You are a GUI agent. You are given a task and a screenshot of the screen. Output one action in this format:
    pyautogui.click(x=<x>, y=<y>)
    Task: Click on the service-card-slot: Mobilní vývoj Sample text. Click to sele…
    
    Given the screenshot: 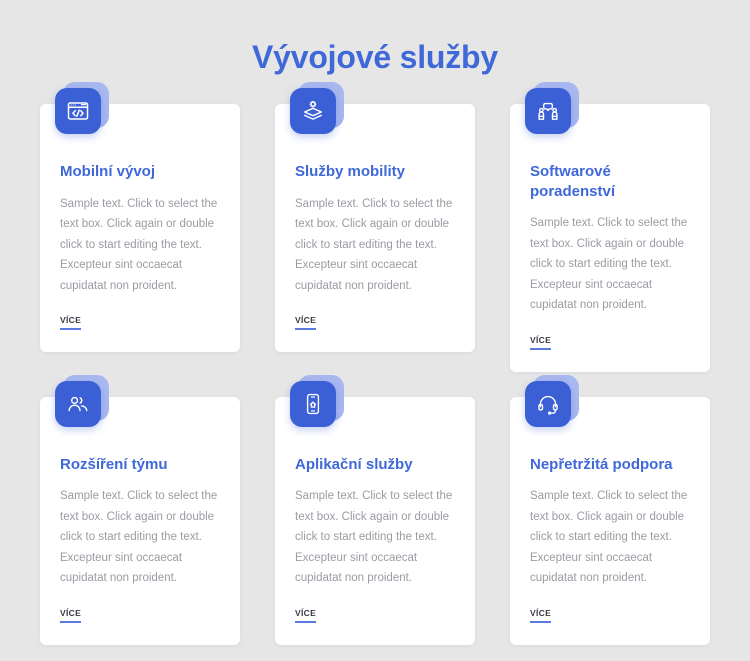 What is the action you would take?
    pyautogui.click(x=140, y=226)
    